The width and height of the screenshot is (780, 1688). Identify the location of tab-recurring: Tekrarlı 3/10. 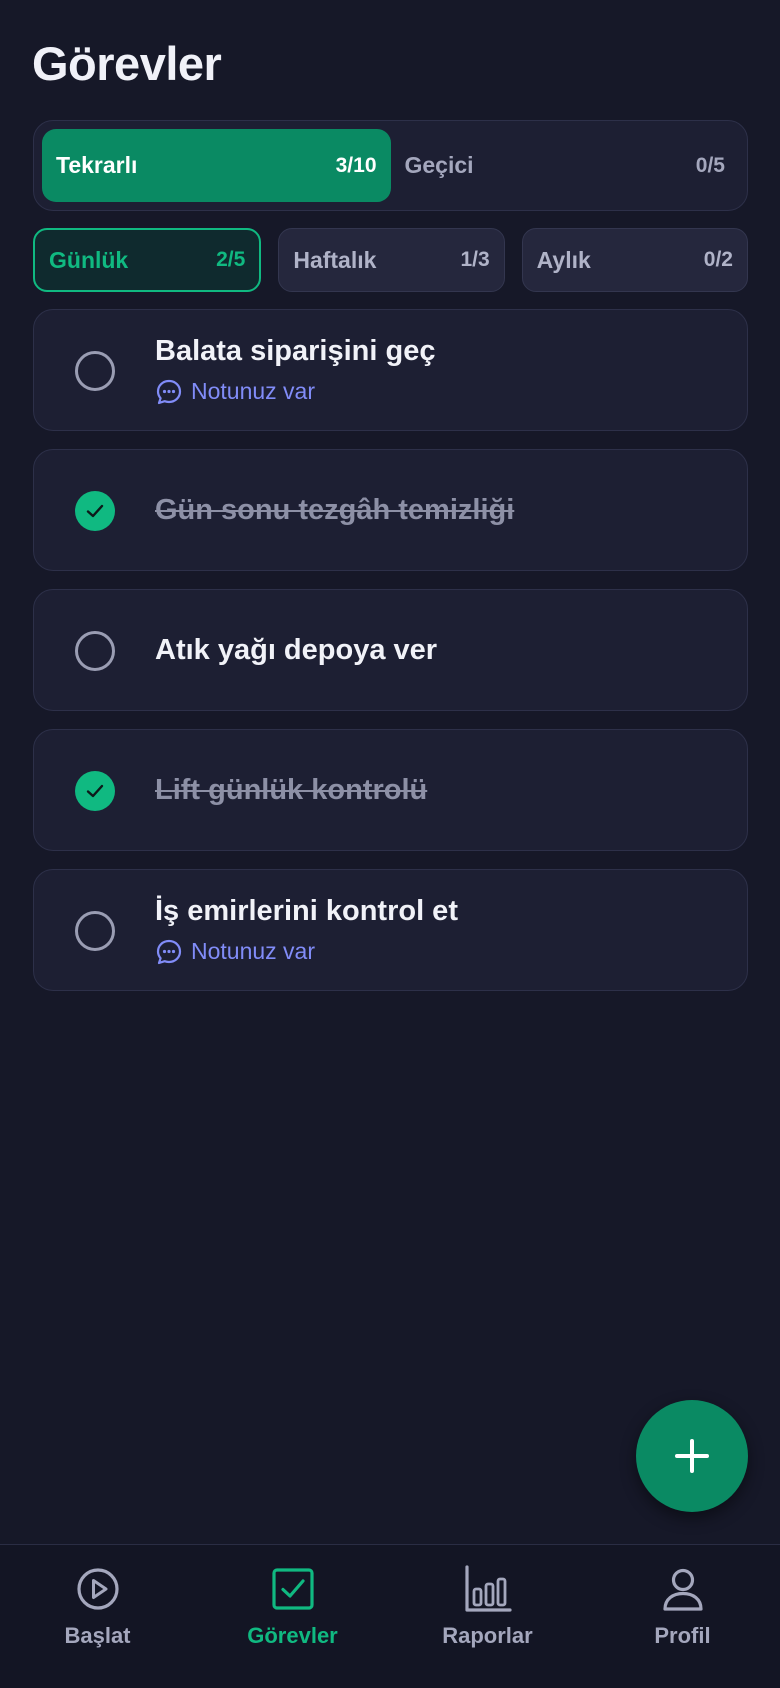
(216, 165).